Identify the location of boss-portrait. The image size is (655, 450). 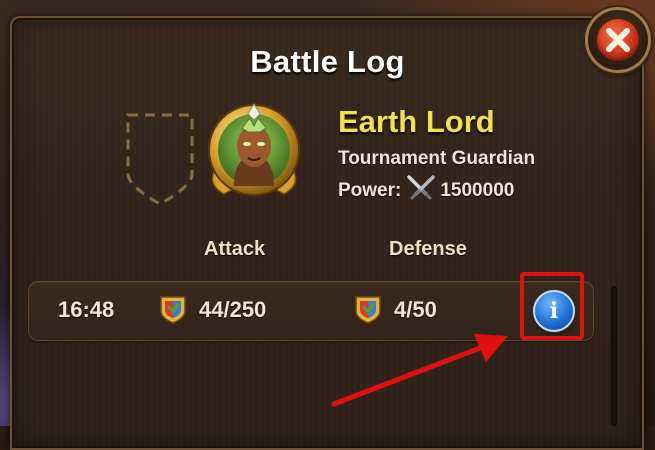
(254, 150).